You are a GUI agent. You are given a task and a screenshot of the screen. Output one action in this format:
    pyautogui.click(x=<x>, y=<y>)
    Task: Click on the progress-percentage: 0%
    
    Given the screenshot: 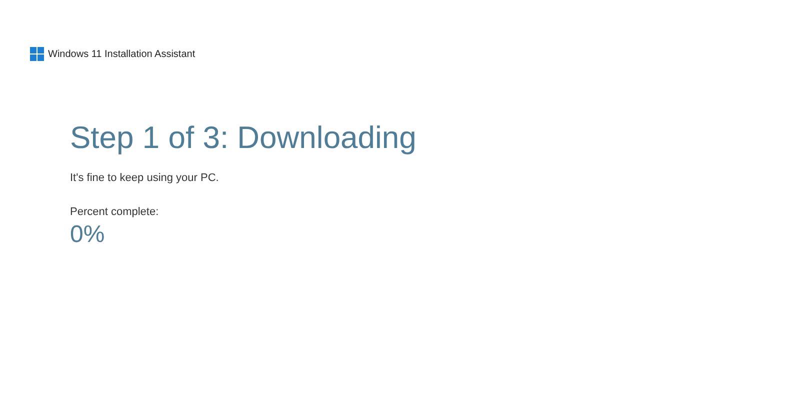 What is the action you would take?
    pyautogui.click(x=88, y=235)
    